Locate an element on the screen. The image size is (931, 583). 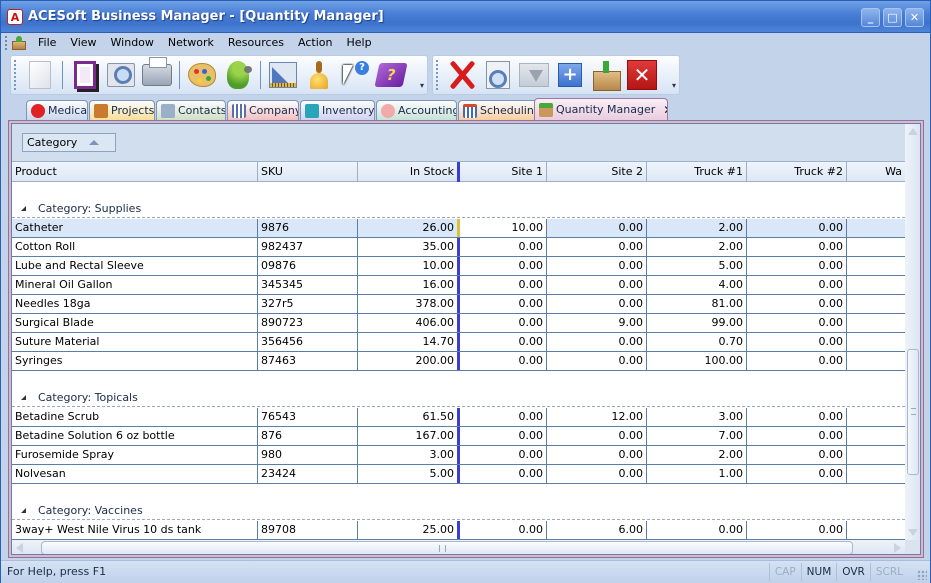
group-row: Category: Supplies is located at coordinates (458, 208).